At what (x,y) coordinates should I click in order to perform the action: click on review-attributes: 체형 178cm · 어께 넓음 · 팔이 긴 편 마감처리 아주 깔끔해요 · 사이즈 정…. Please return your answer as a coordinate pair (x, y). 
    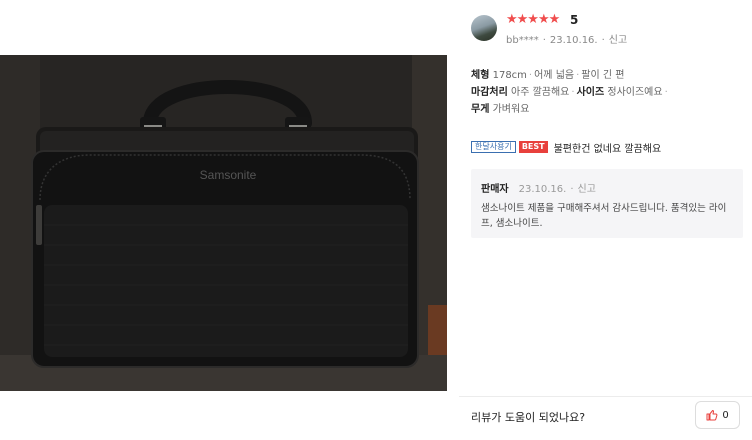
    Looking at the image, I should click on (608, 92).